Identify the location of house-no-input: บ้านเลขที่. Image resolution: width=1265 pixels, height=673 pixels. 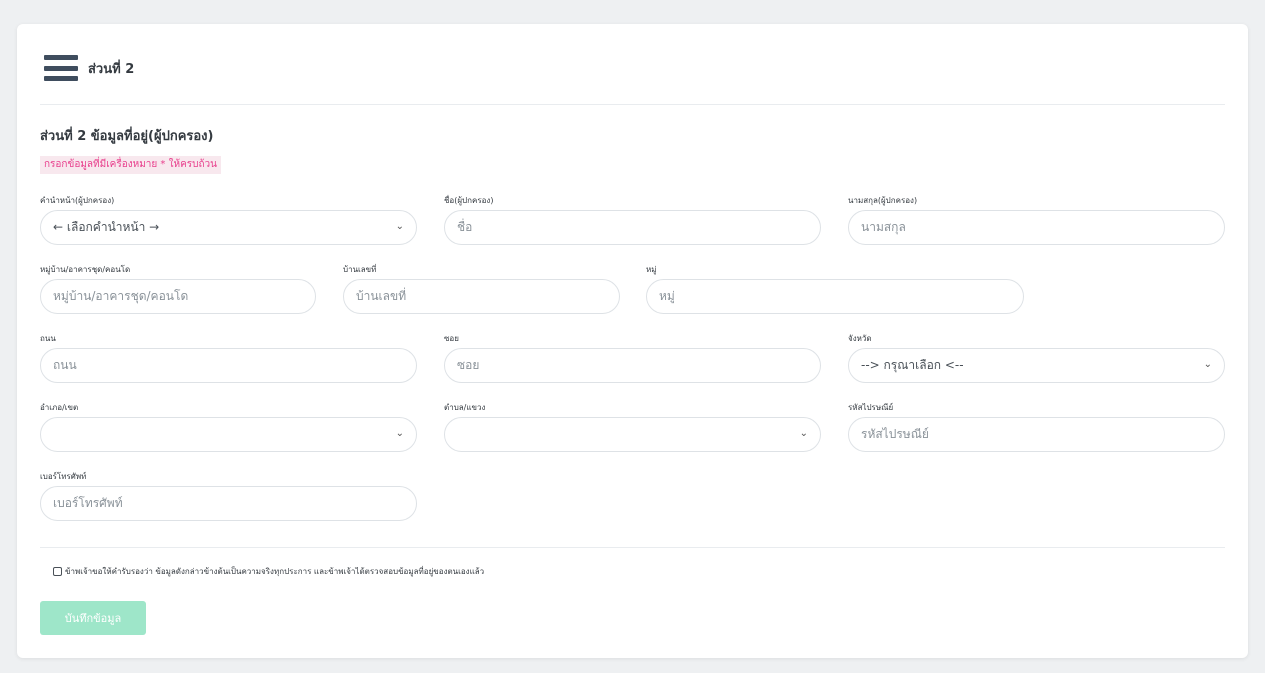
(481, 296).